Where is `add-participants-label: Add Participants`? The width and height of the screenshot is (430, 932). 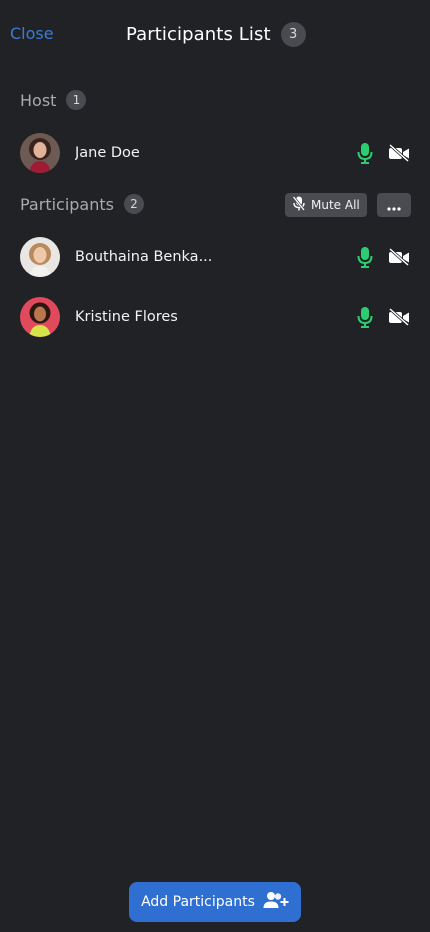 add-participants-label: Add Participants is located at coordinates (198, 902).